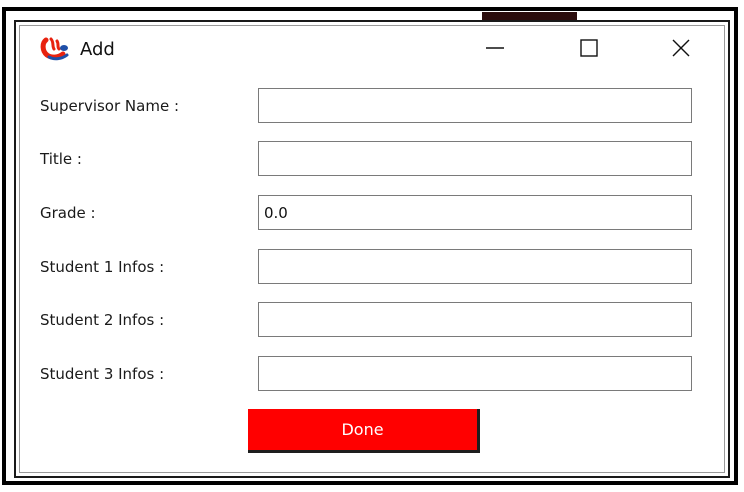 The image size is (744, 492). Describe the element at coordinates (61, 159) in the screenshot. I see `title-label: Title :` at that location.